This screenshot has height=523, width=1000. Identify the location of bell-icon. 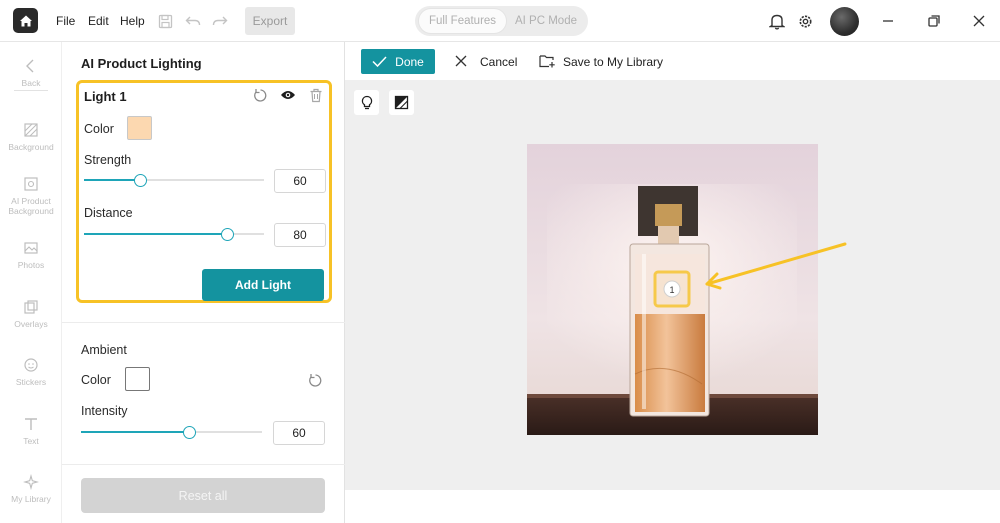
(777, 21).